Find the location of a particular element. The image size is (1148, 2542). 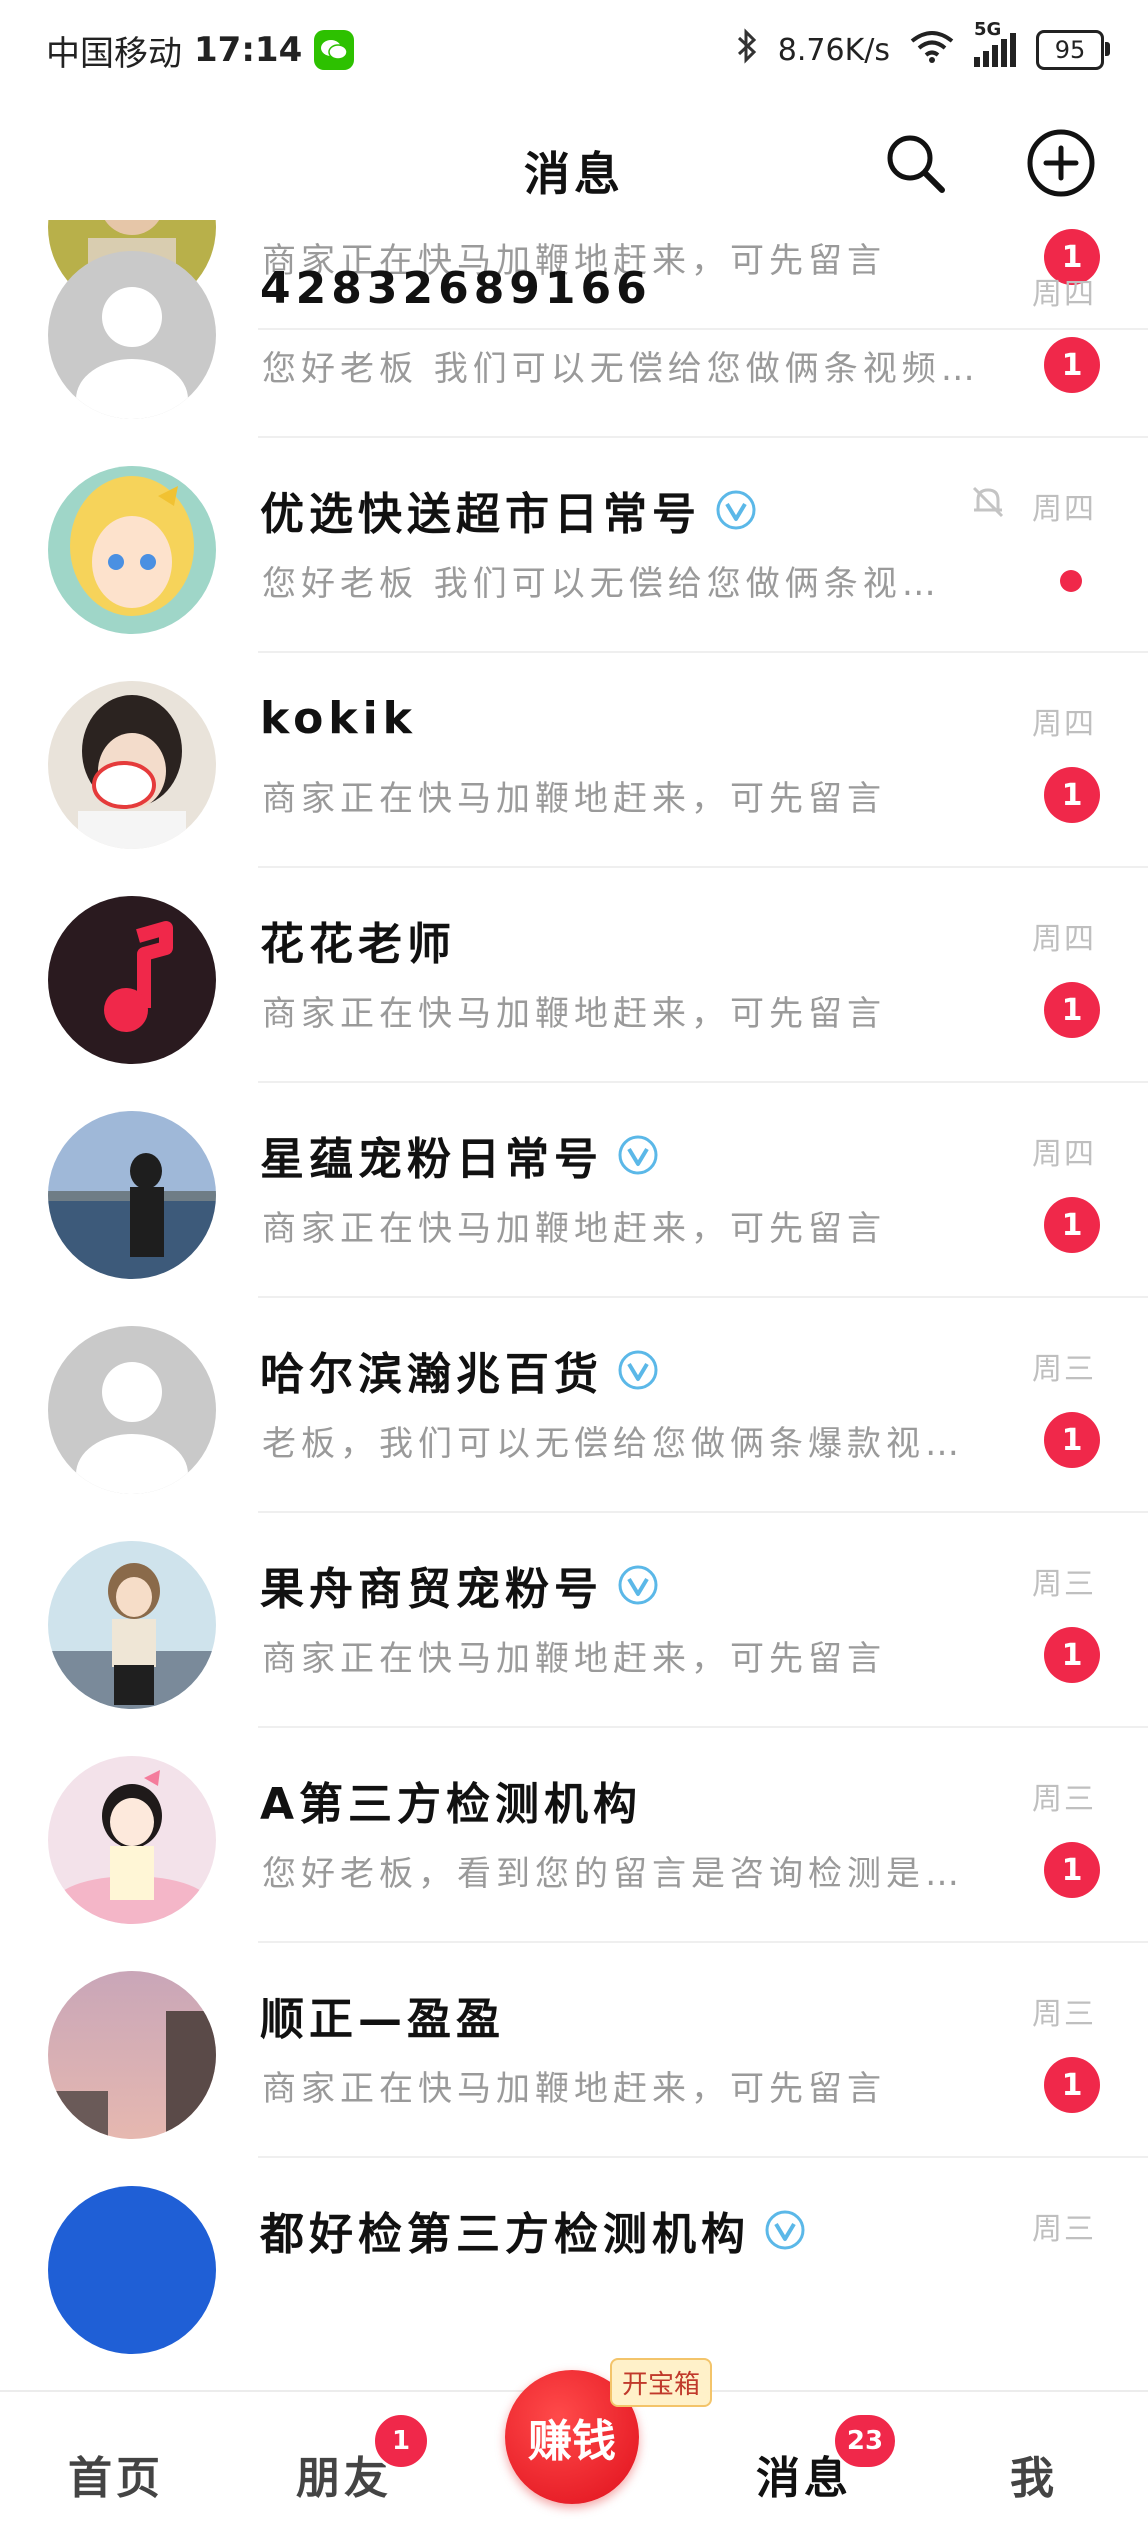

network-speed: 8.76K/s is located at coordinates (833, 50).